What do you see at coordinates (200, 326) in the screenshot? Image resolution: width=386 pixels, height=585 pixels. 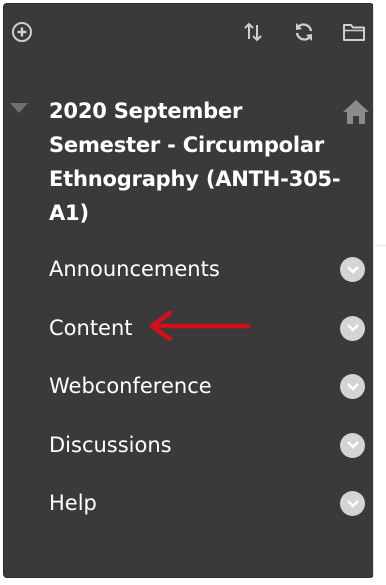 I see `annotation-arrow-icon` at bounding box center [200, 326].